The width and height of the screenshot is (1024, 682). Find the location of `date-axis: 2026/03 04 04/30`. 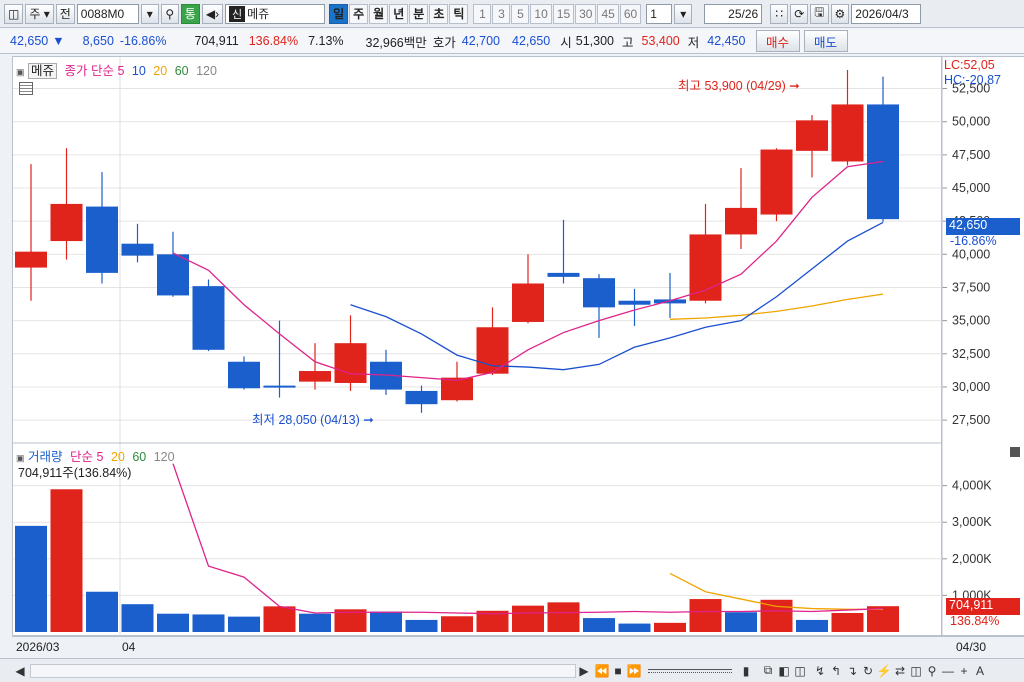

date-axis: 2026/03 04 04/30 is located at coordinates (518, 647).